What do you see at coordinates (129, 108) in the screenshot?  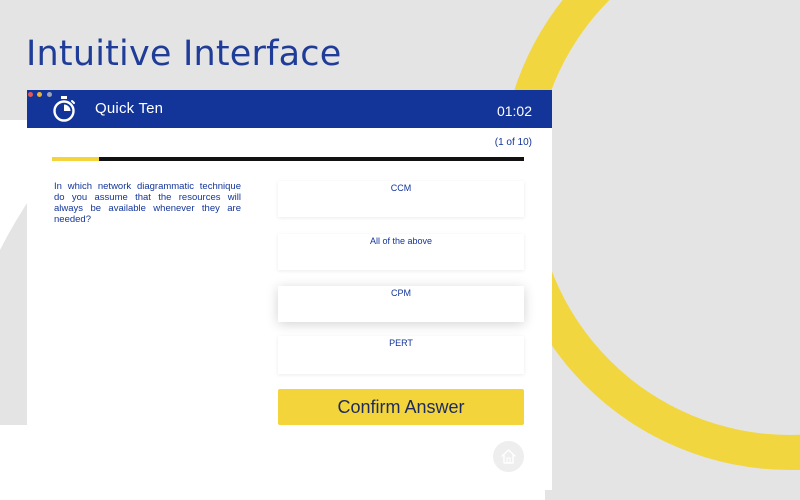 I see `app-title: Quick Ten` at bounding box center [129, 108].